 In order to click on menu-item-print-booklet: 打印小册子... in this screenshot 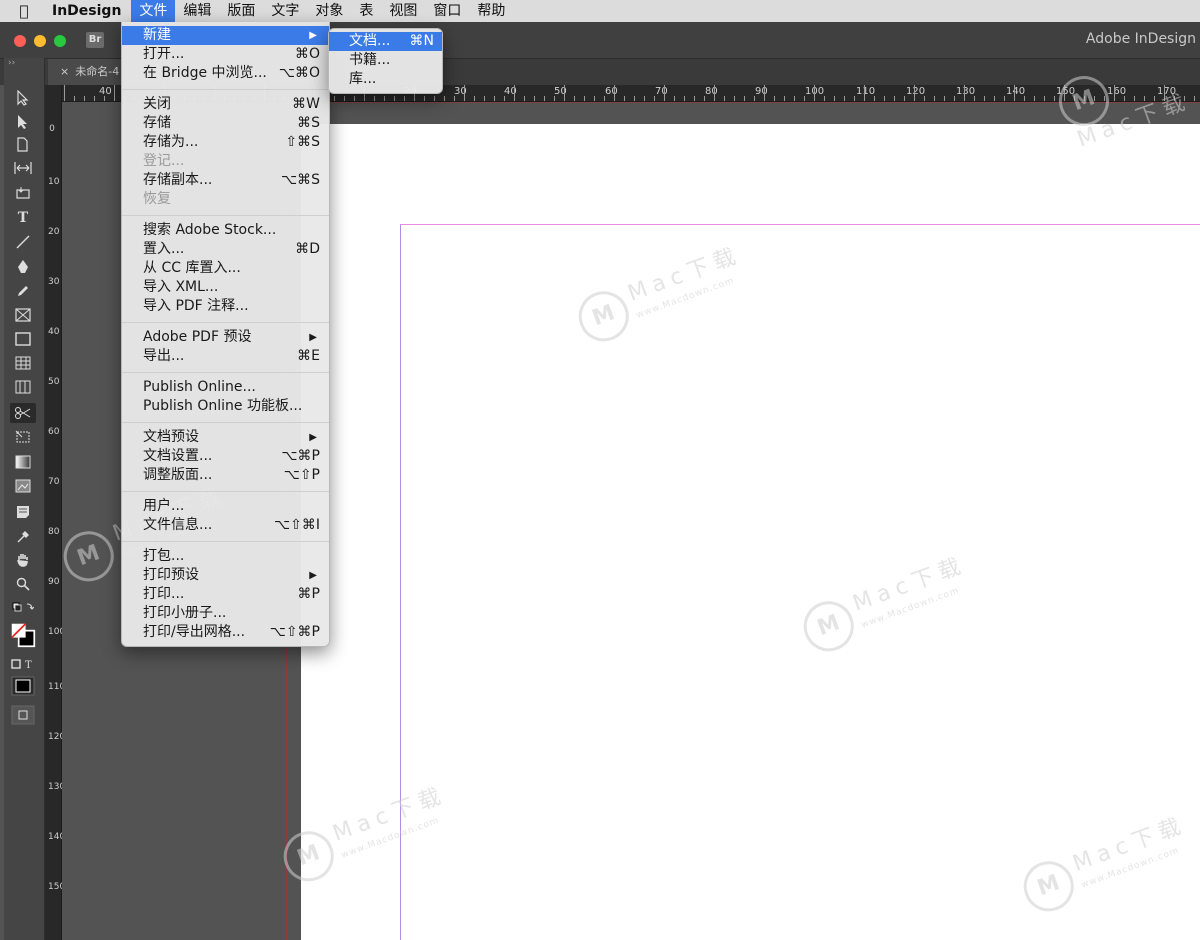, I will do `click(225, 613)`.